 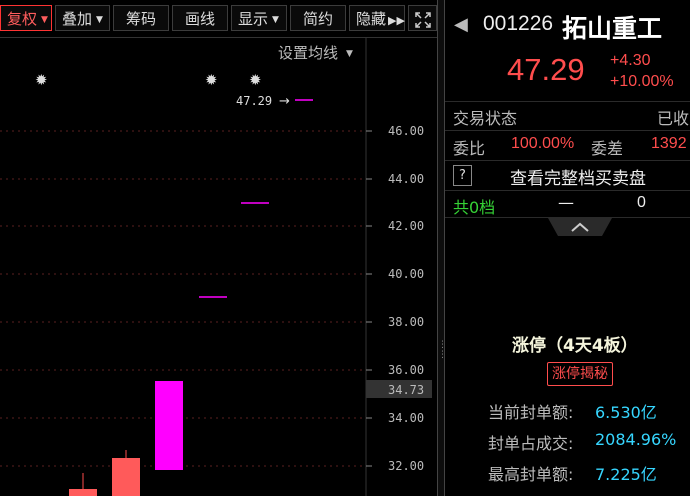 What do you see at coordinates (642, 81) in the screenshot?
I see `price-change-pct: +10.00%` at bounding box center [642, 81].